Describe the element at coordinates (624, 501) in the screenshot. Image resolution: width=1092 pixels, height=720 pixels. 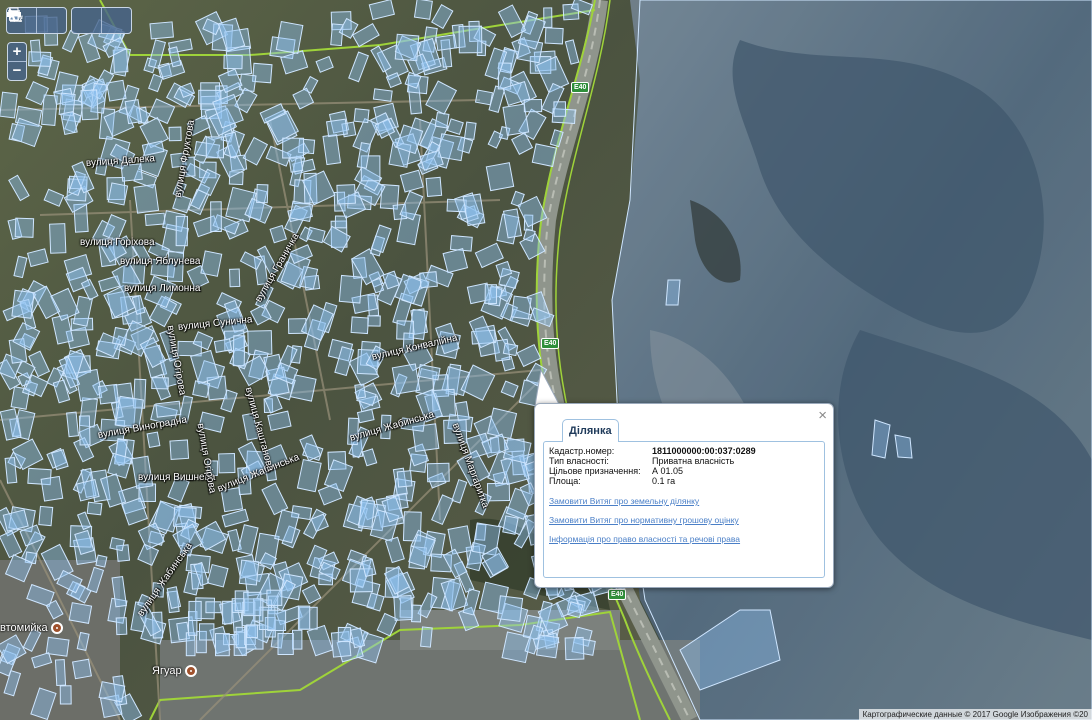
I see `order-land-extract-link: Замовити Витяг про земельну ділянку` at that location.